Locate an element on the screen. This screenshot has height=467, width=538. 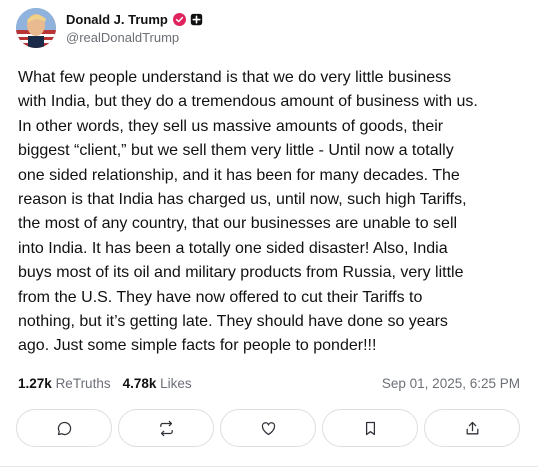
action-bar is located at coordinates (268, 428).